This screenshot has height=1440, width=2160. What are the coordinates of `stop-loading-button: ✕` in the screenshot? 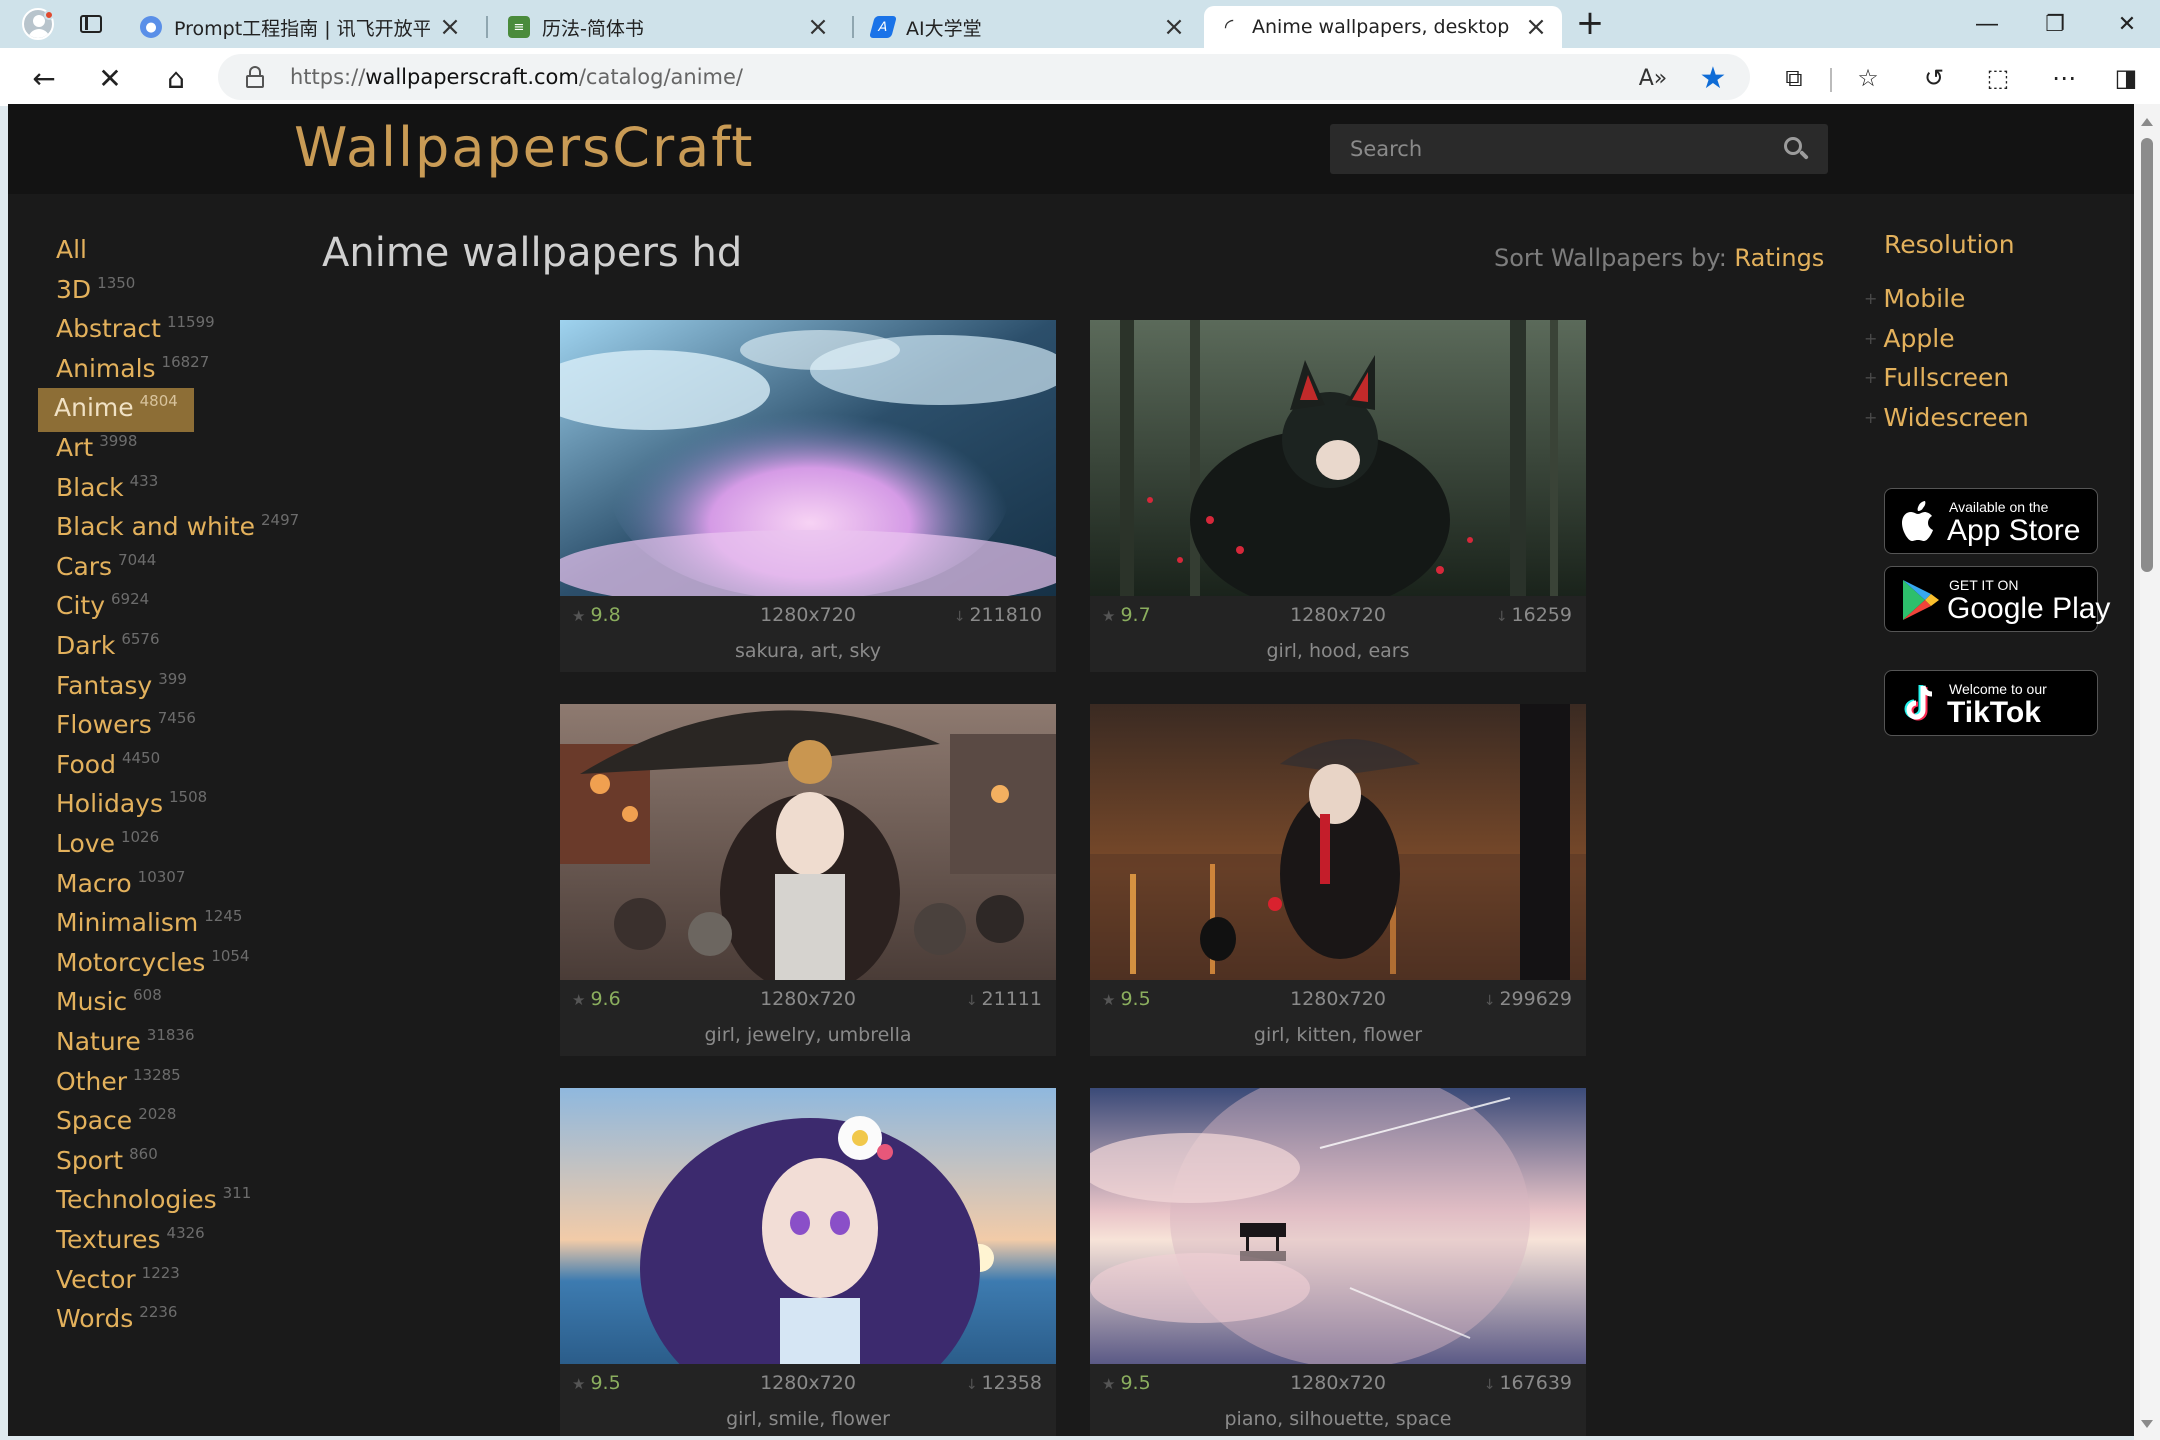 It's located at (110, 78).